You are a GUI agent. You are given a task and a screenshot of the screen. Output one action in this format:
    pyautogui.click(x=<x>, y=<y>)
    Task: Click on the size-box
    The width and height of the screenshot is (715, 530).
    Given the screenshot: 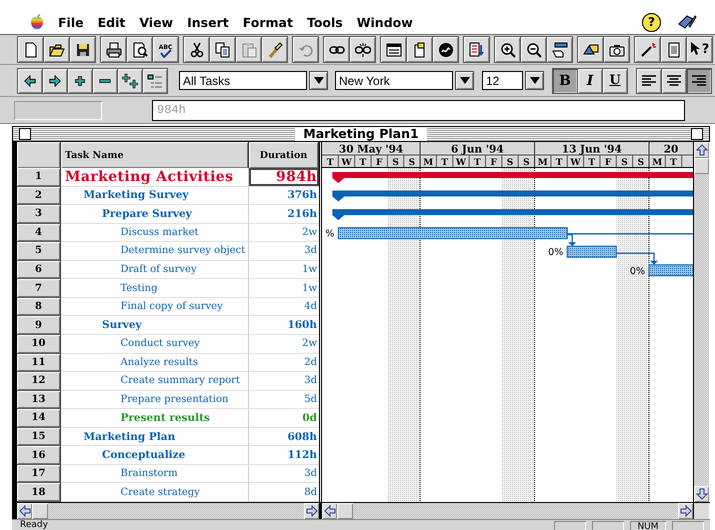 What is the action you would take?
    pyautogui.click(x=701, y=511)
    